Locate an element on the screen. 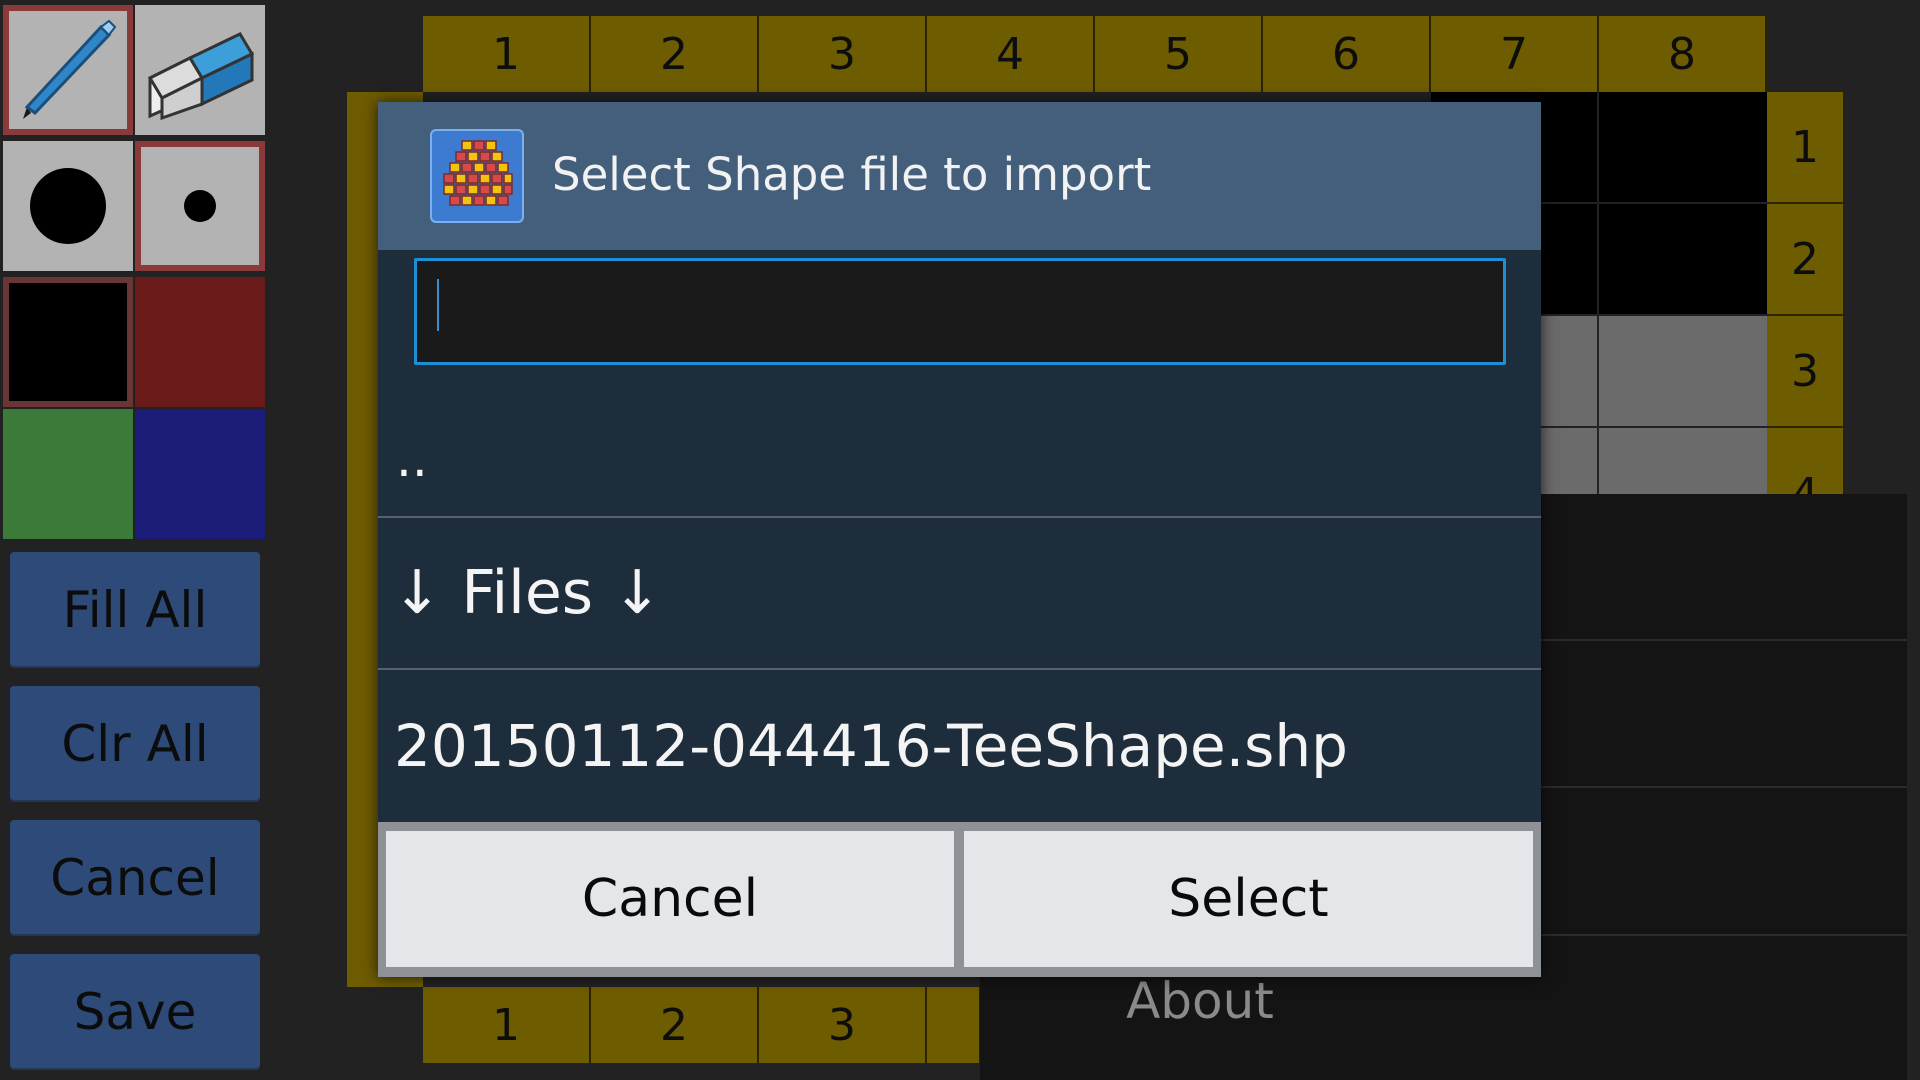 The image size is (1920, 1080). large-dot-icon is located at coordinates (68, 206).